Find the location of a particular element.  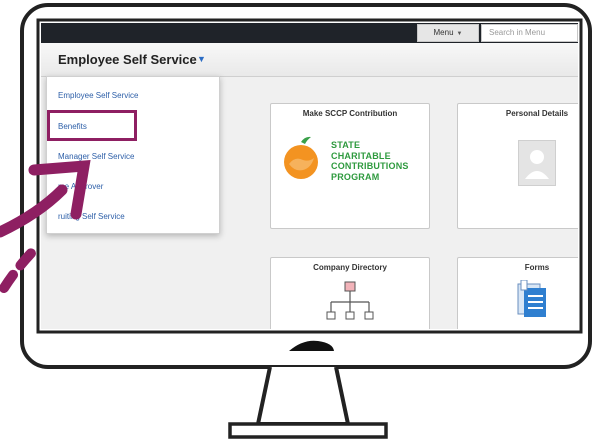

forms-icon is located at coordinates (531, 298).